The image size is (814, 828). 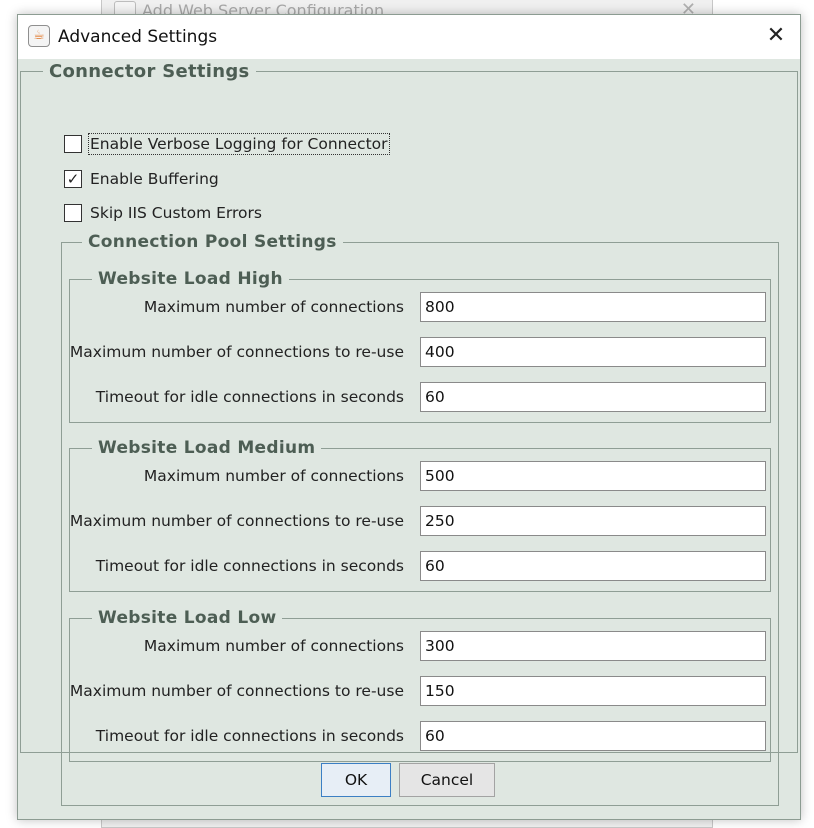 I want to click on close-button: ✕, so click(x=776, y=37).